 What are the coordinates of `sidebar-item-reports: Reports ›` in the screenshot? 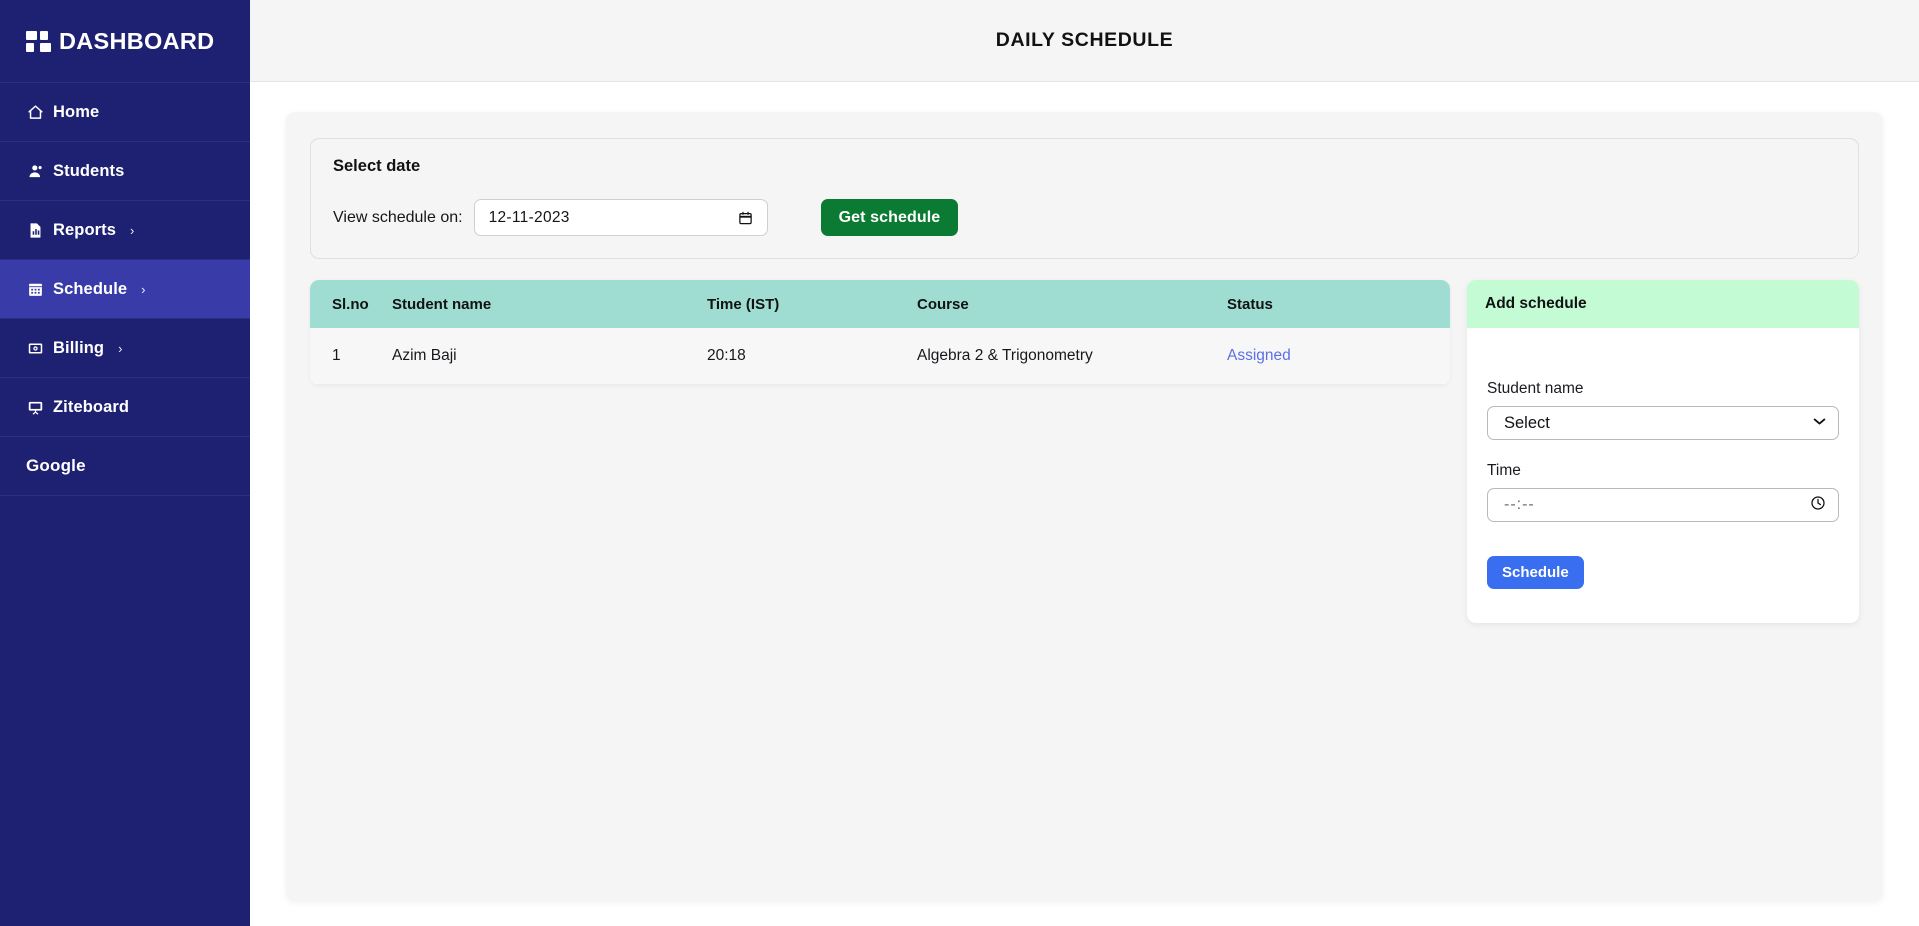 It's located at (125, 230).